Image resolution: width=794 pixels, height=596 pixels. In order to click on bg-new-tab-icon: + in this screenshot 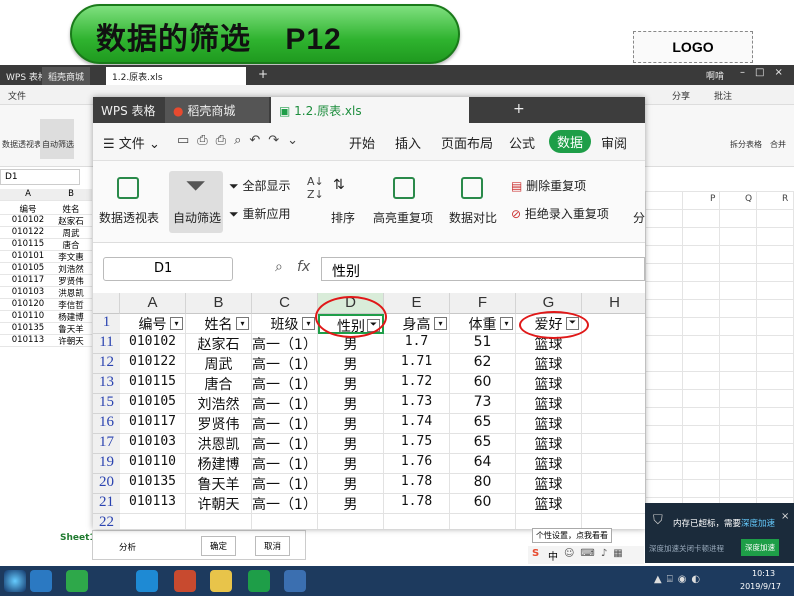, I will do `click(263, 74)`.